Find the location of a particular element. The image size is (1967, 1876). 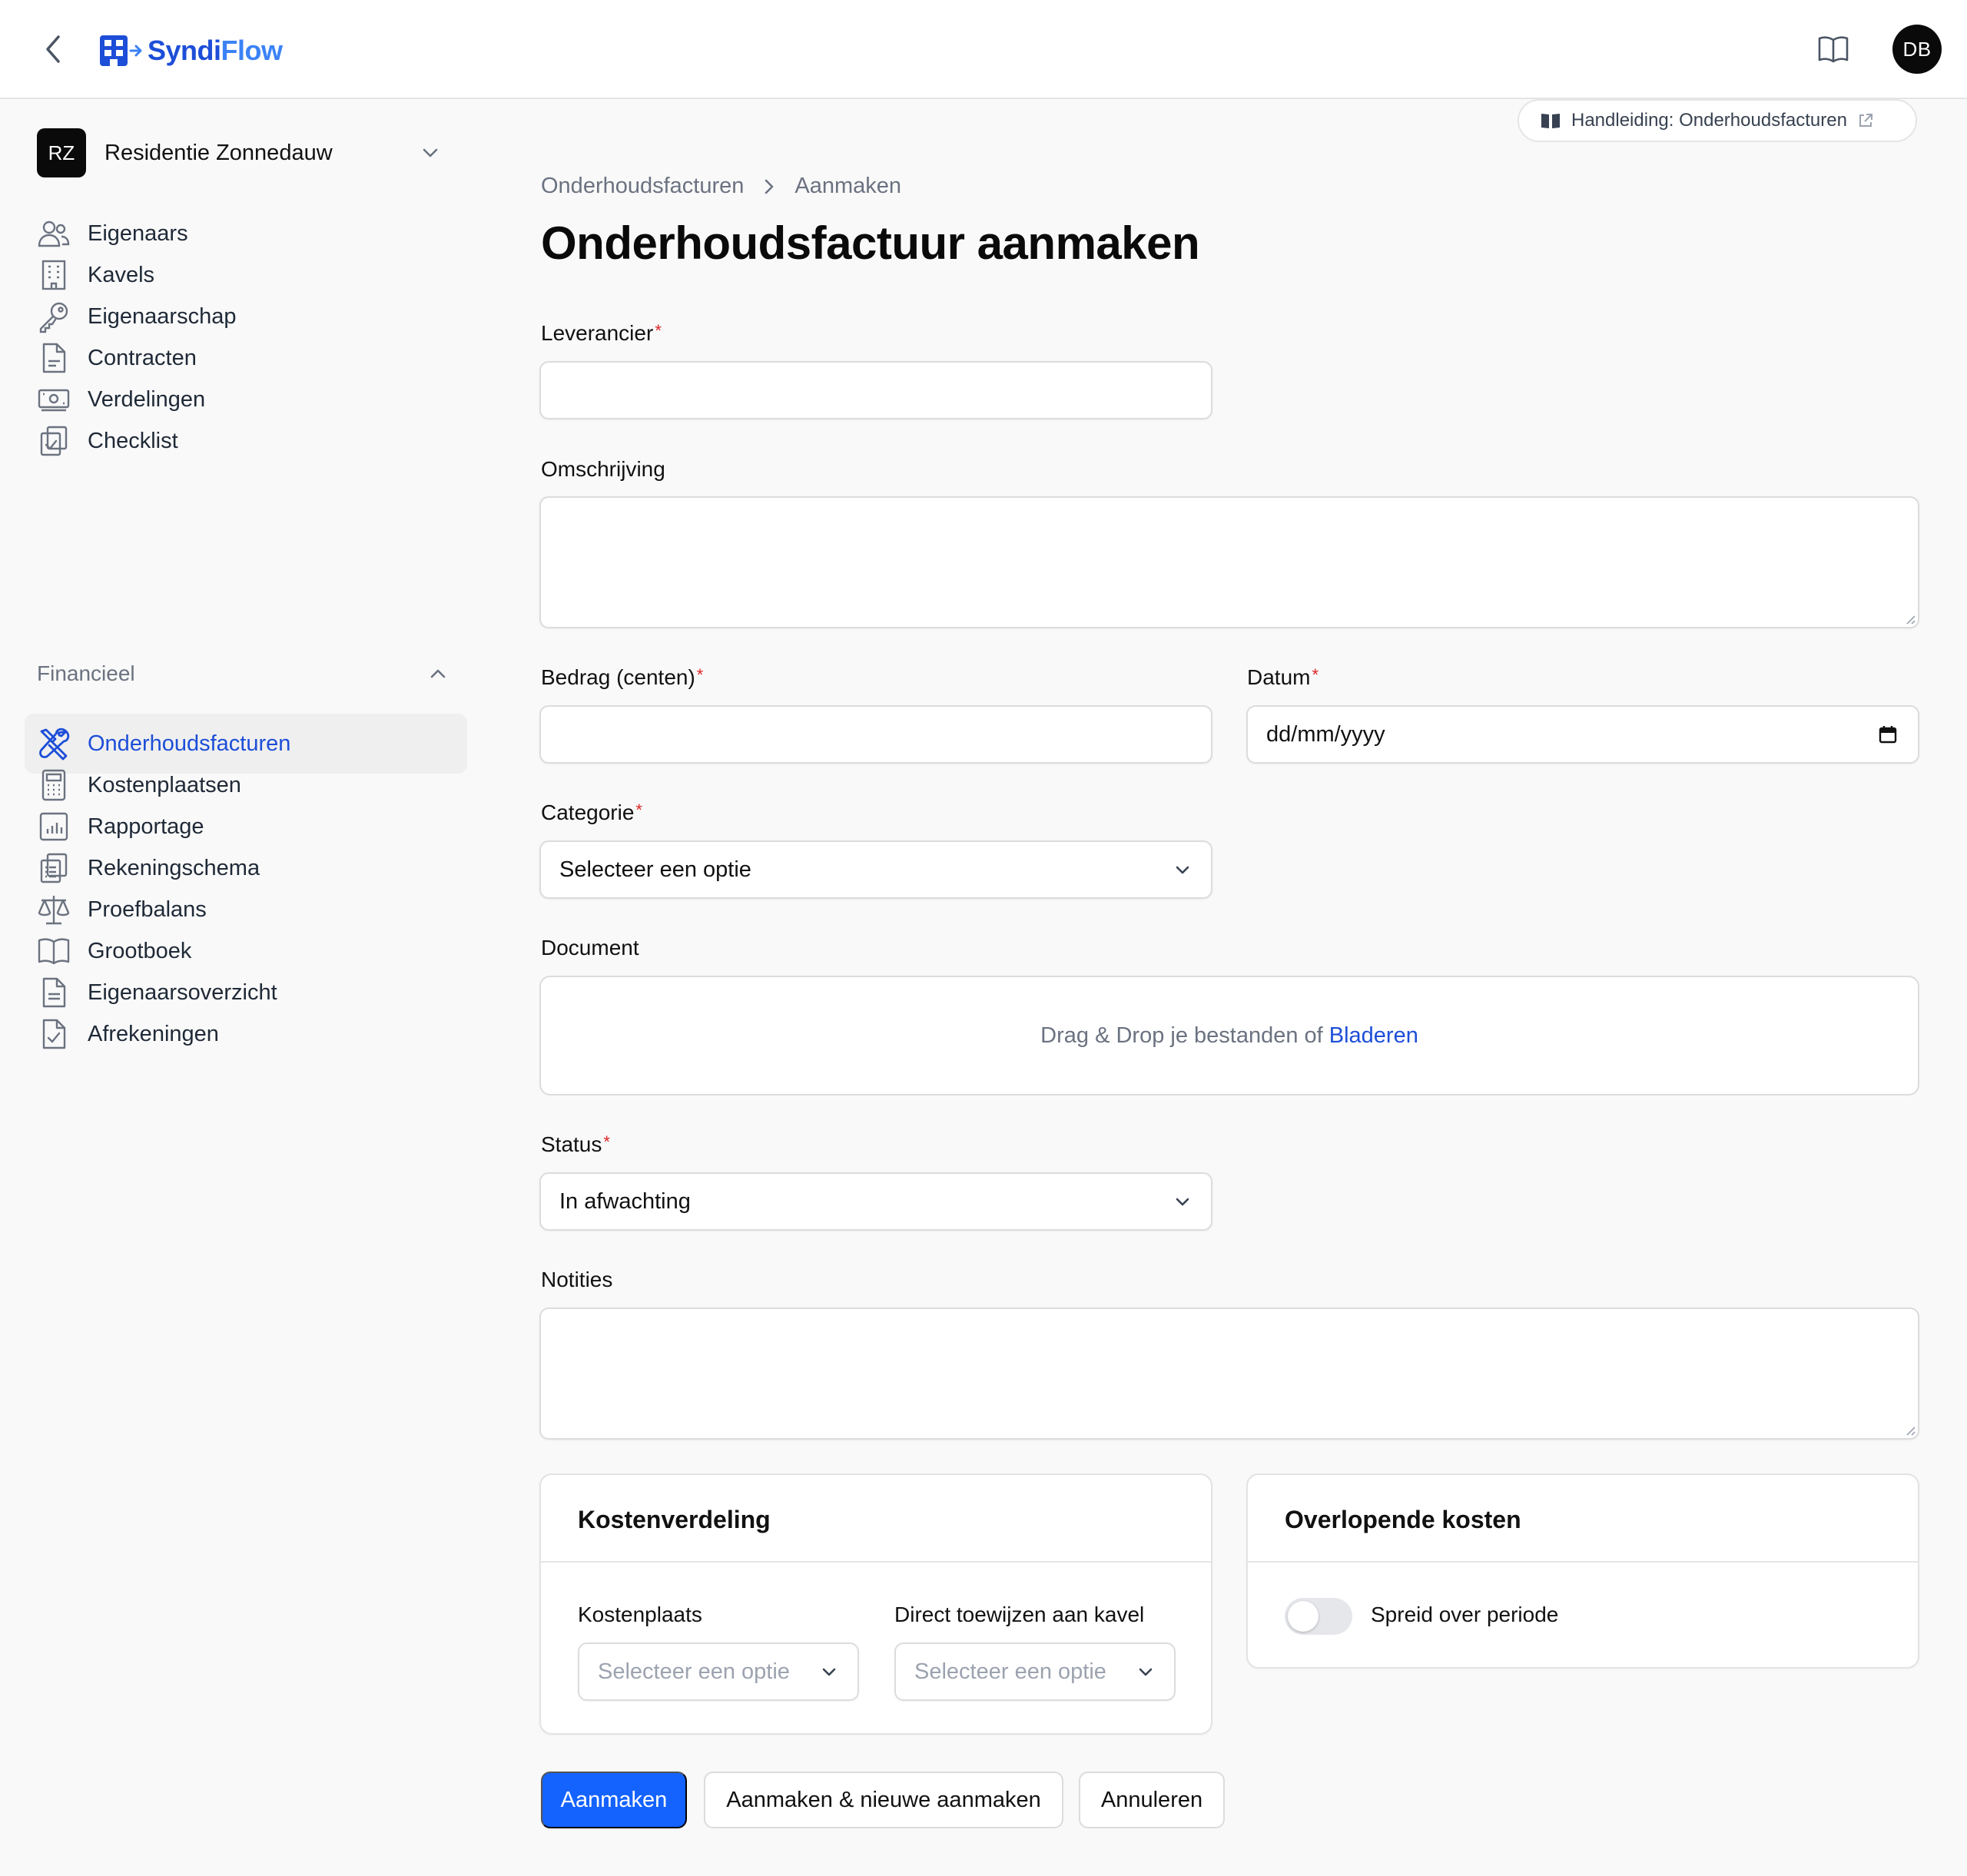

browse-link: Bladeren is located at coordinates (1373, 1036).